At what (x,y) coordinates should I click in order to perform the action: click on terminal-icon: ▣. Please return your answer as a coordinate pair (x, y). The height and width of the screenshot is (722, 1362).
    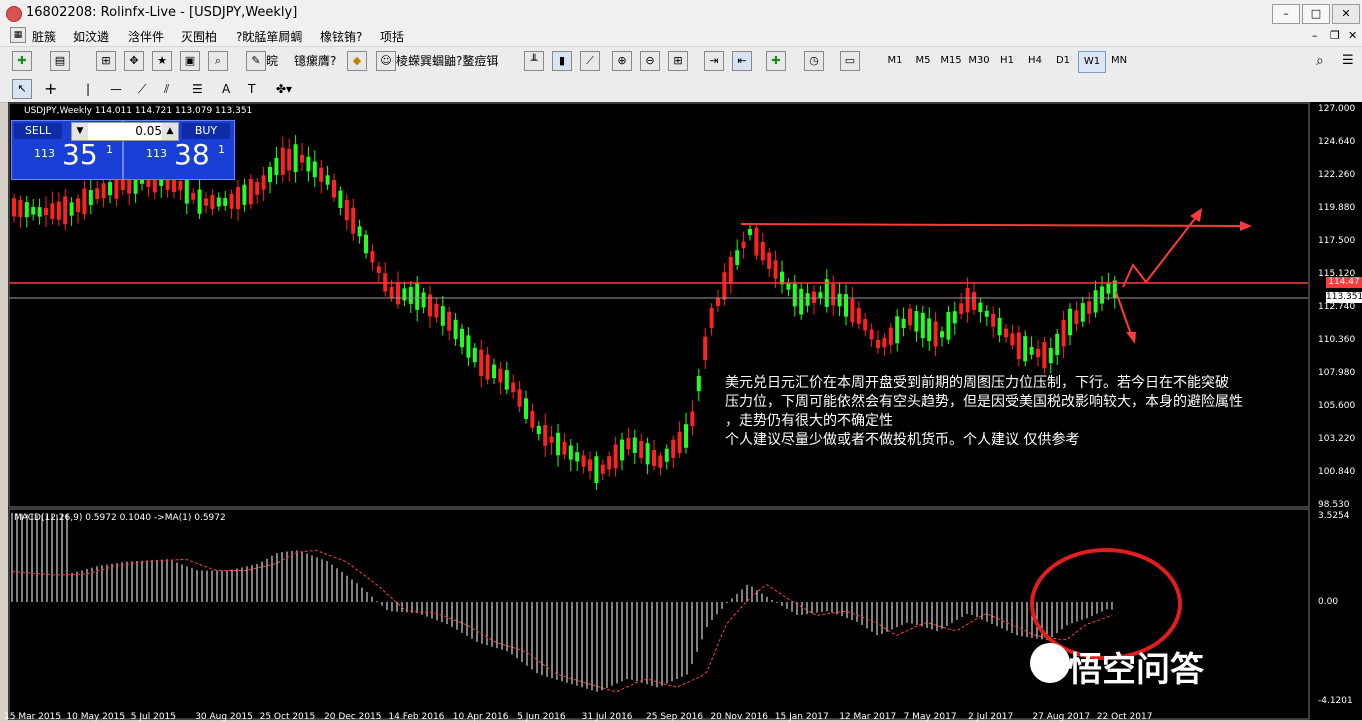
    Looking at the image, I should click on (190, 61).